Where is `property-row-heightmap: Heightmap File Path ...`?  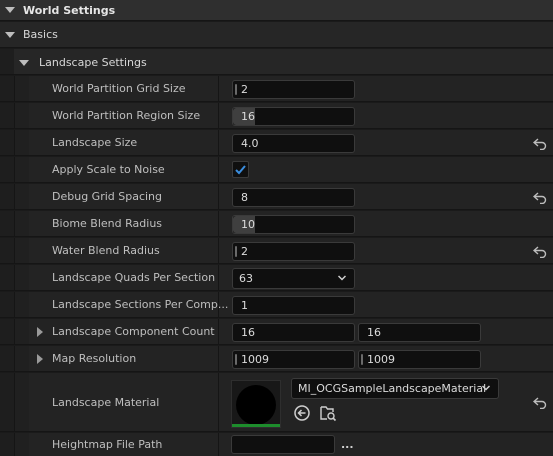 property-row-heightmap: Heightmap File Path ... is located at coordinates (276, 444).